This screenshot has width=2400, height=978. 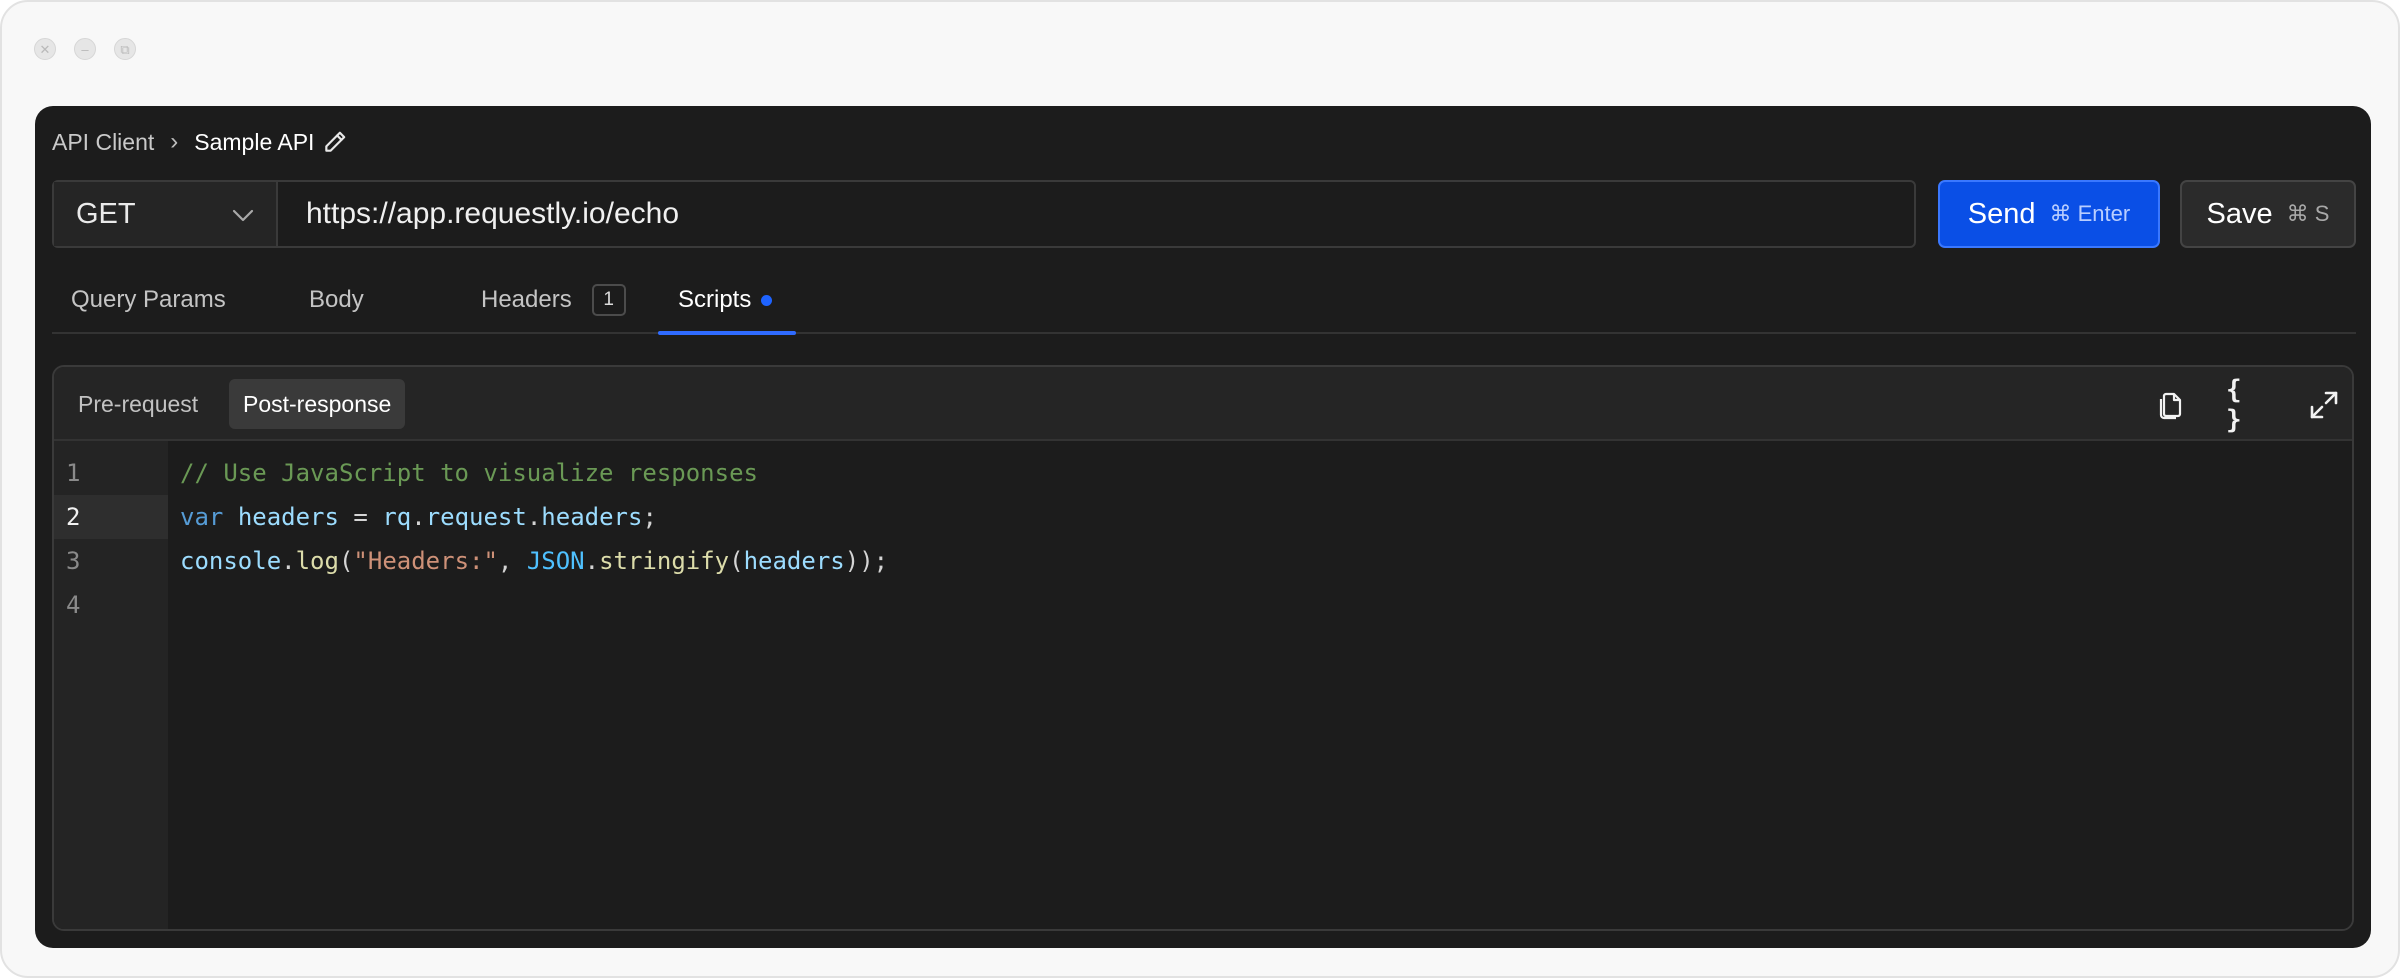 I want to click on pencil-icon, so click(x=335, y=142).